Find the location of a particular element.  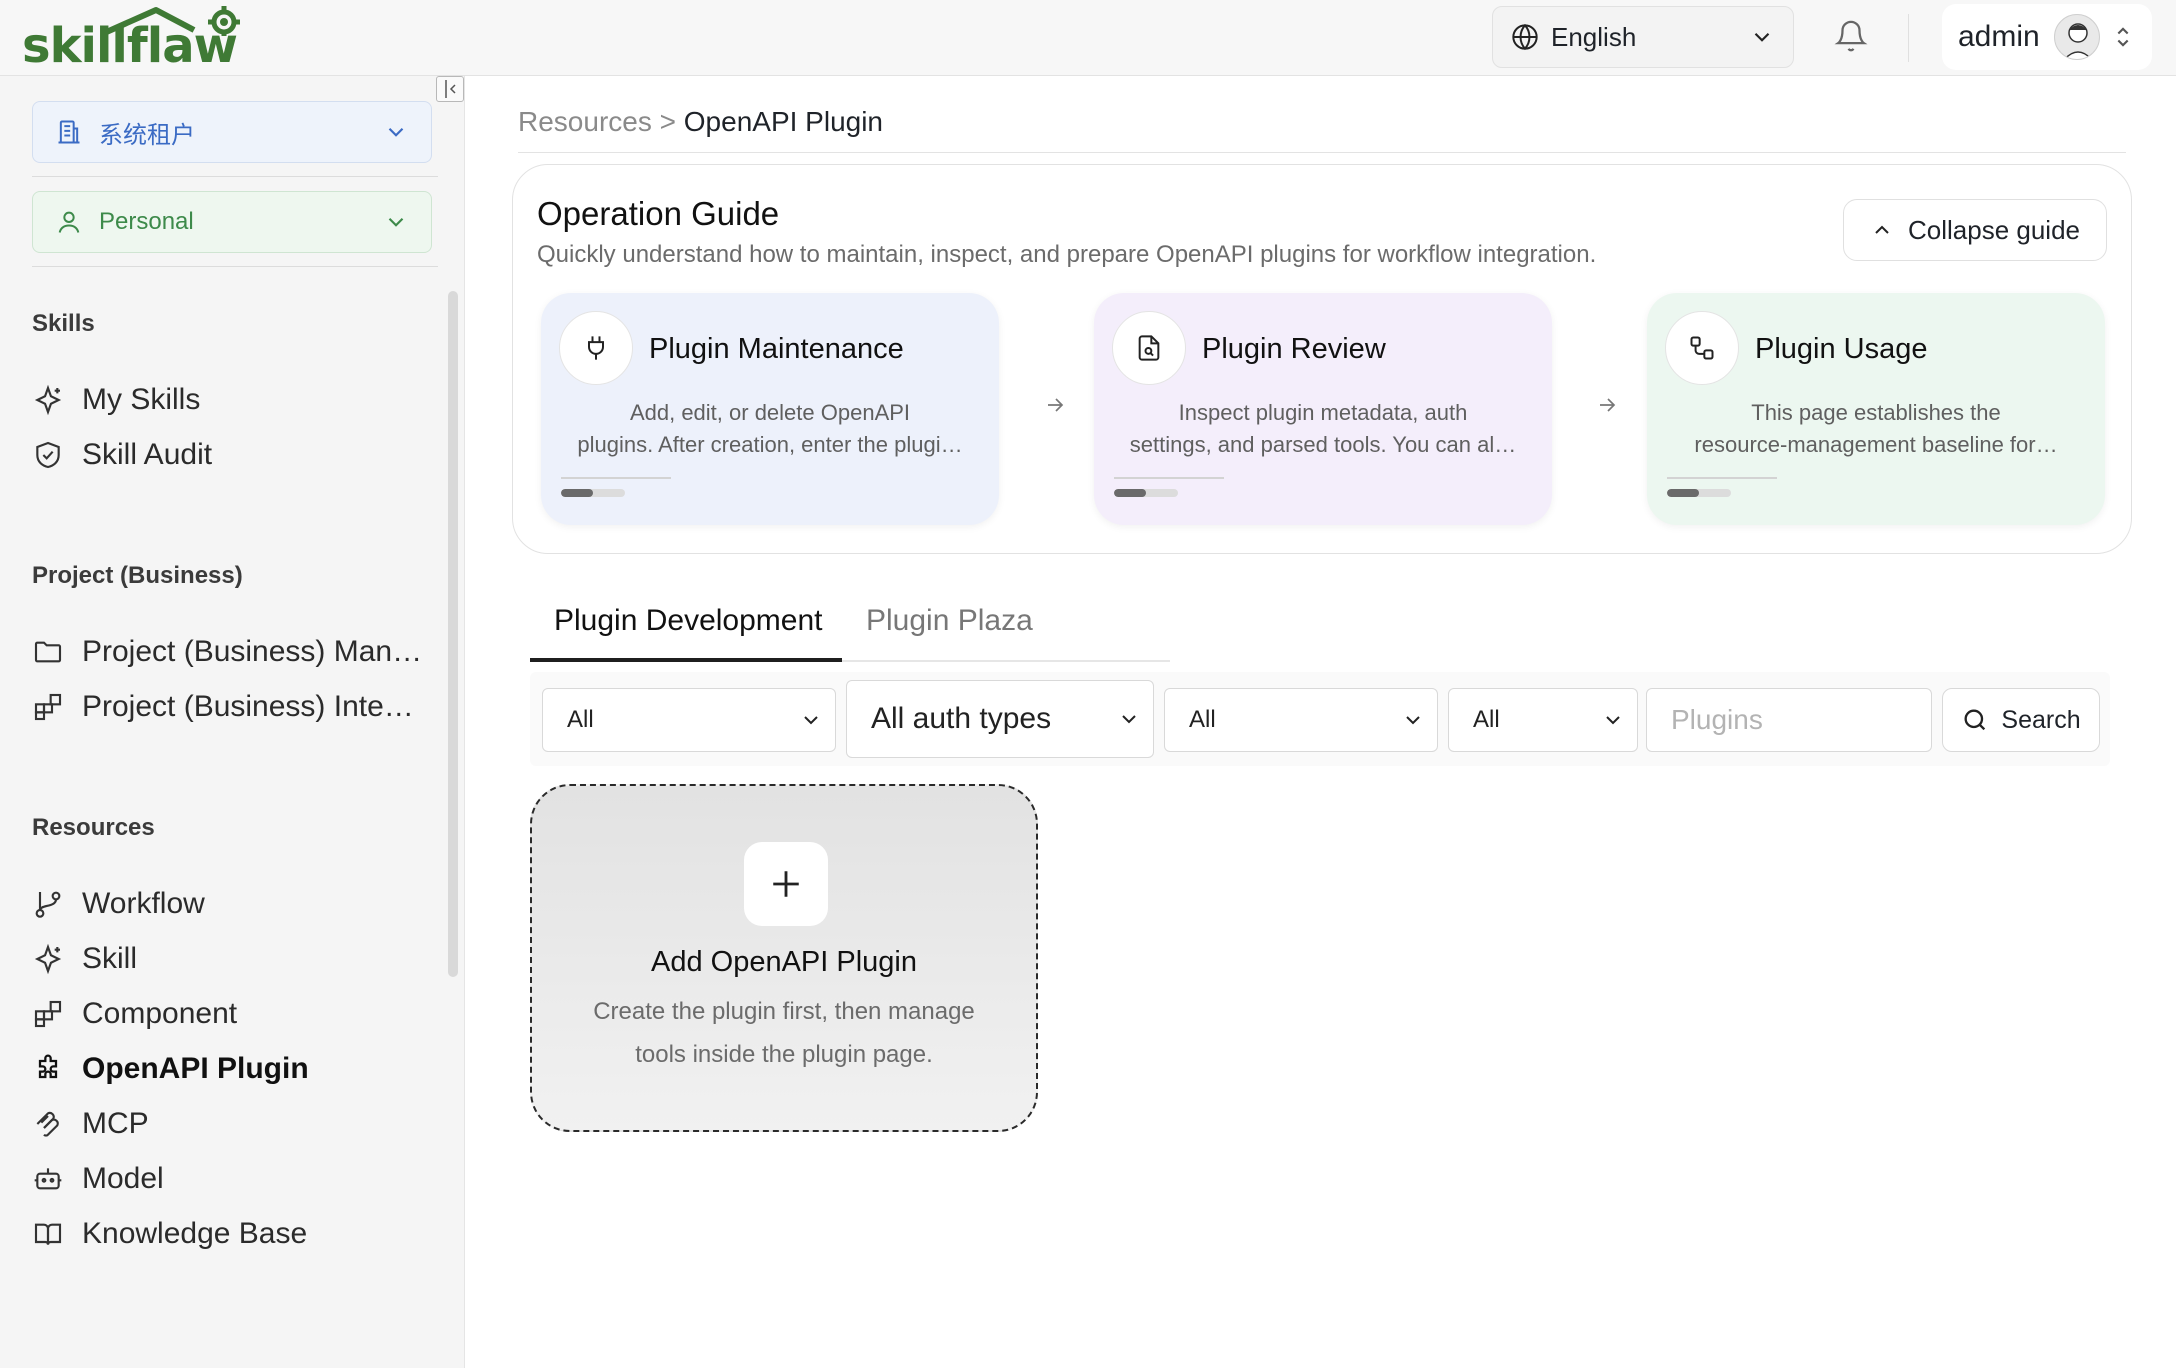

sidebar-item-component: Component is located at coordinates (134, 1014).